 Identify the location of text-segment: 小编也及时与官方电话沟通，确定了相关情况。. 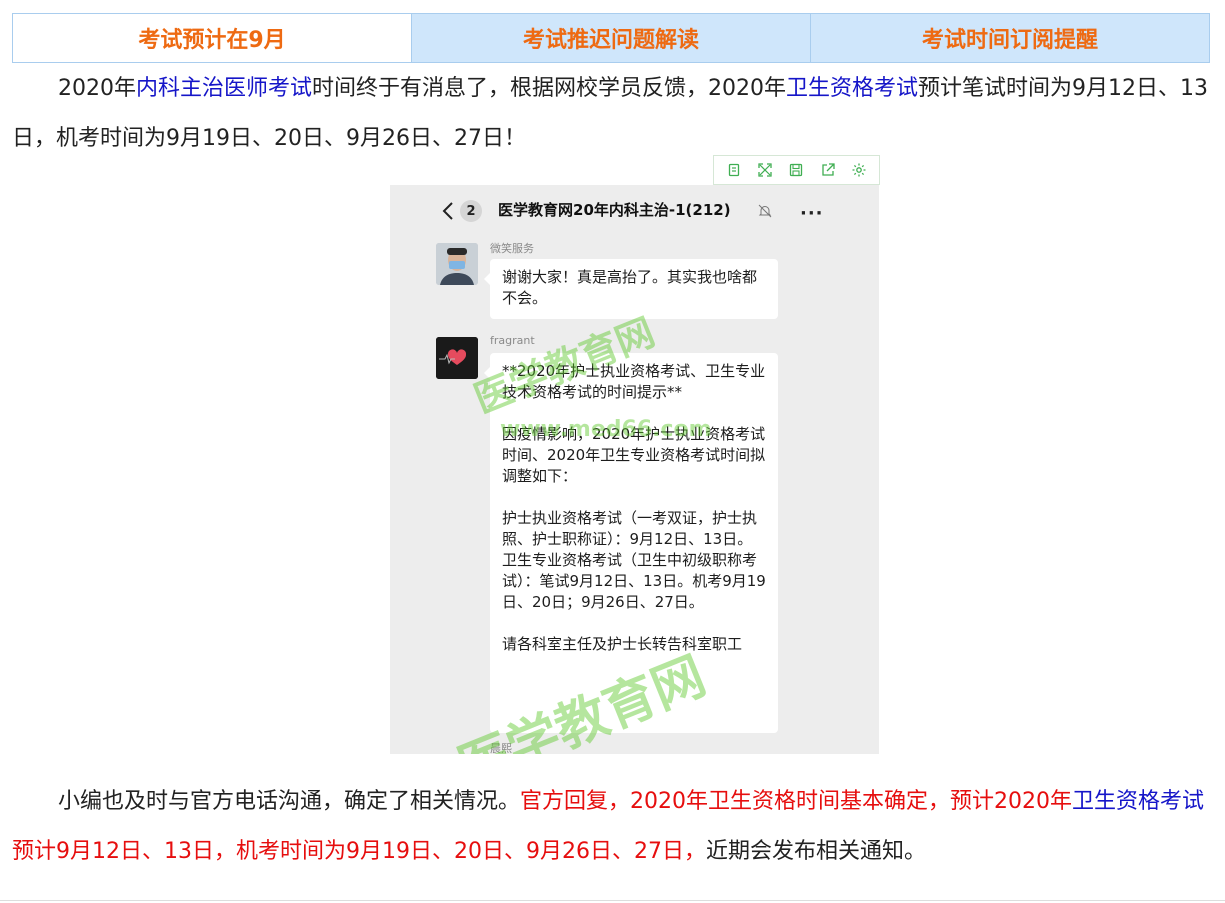
(289, 801).